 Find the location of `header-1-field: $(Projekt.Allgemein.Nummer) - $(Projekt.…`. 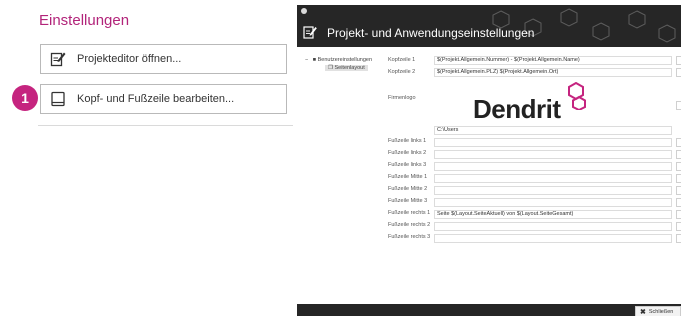

header-1-field: $(Projekt.Allgemein.Nummer) - $(Projekt.… is located at coordinates (553, 60).